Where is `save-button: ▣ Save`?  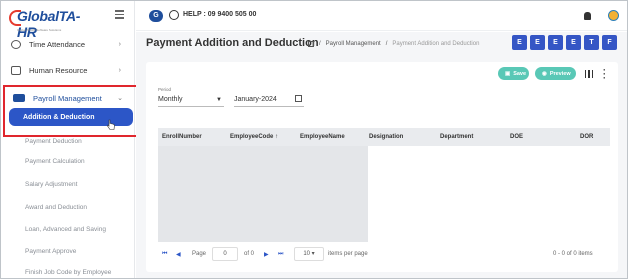 save-button: ▣ Save is located at coordinates (513, 73).